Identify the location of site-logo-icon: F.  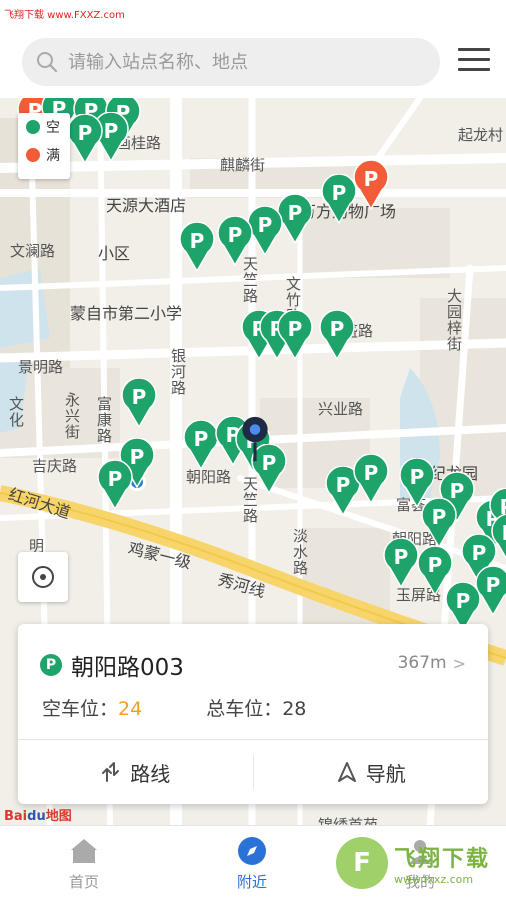
(362, 863).